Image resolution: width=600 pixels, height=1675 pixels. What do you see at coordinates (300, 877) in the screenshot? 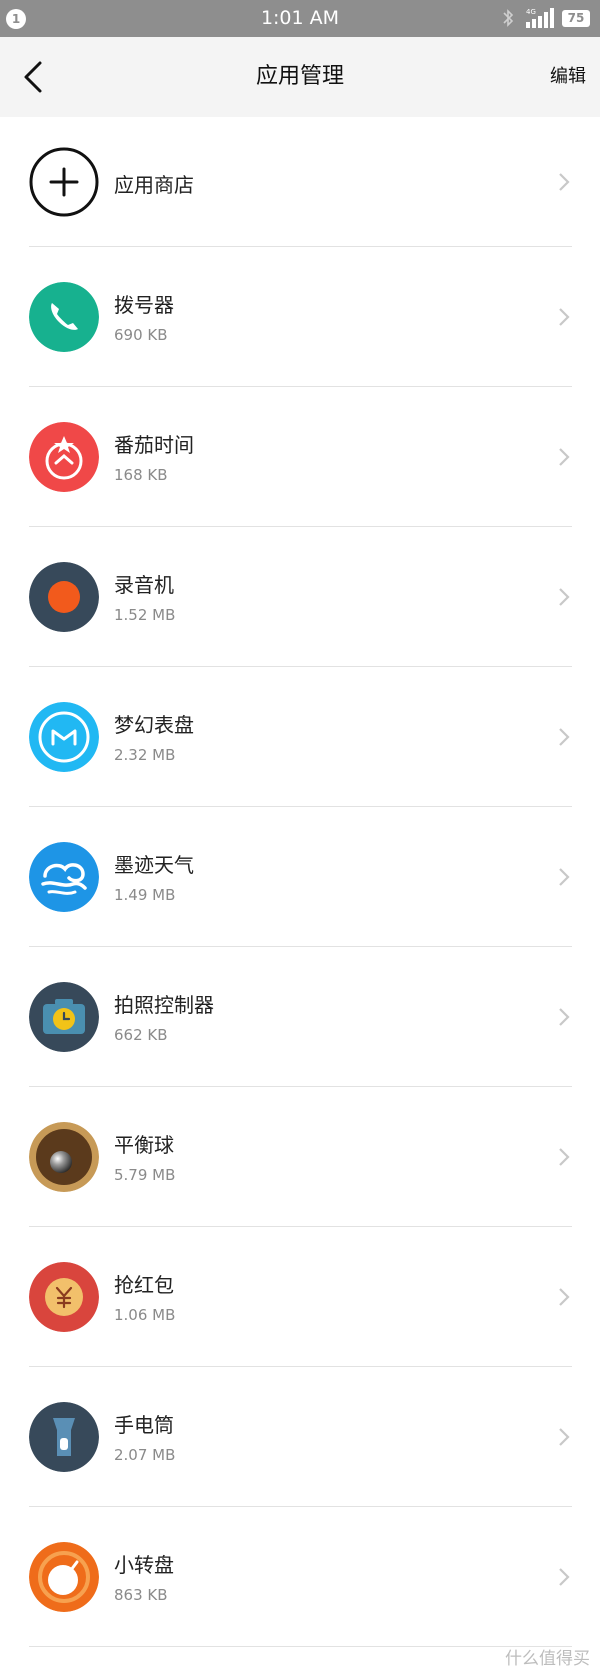
I see `list-item-weather: 墨迹天气 1.49 MB` at bounding box center [300, 877].